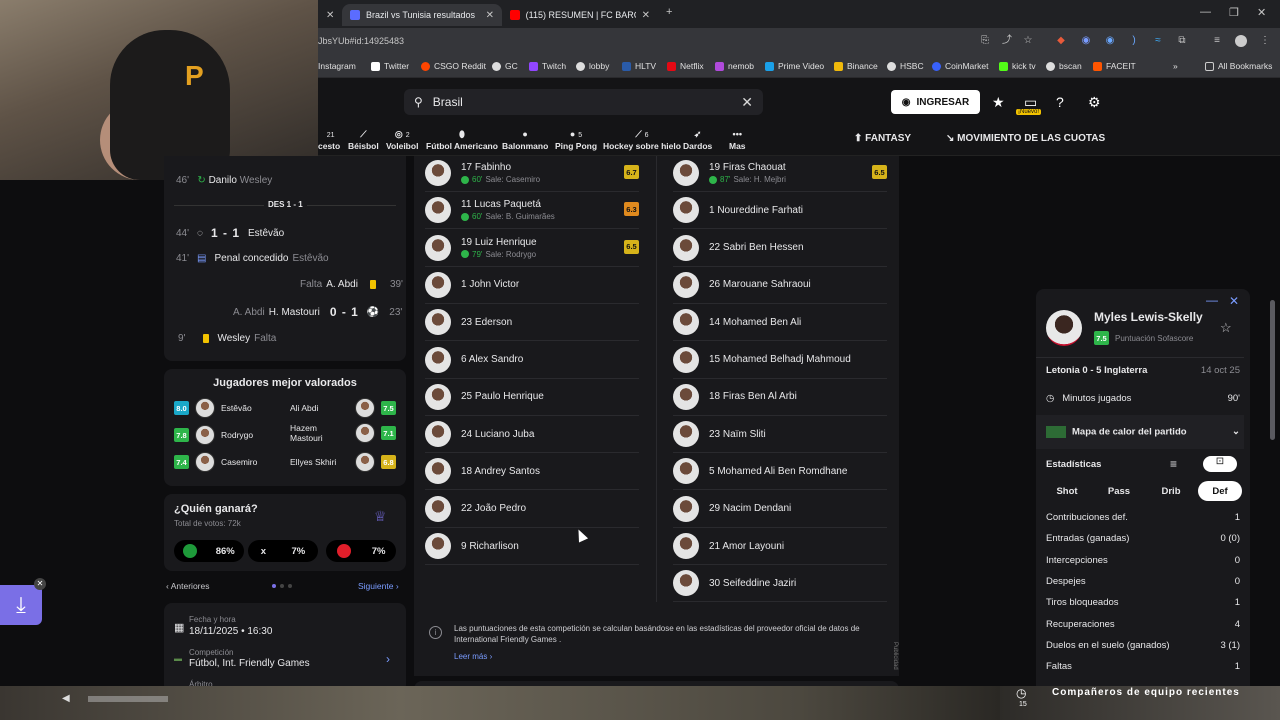 This screenshot has height=720, width=1280. Describe the element at coordinates (639, 66) in the screenshot. I see `bookmark-hltv: HLTV` at that location.